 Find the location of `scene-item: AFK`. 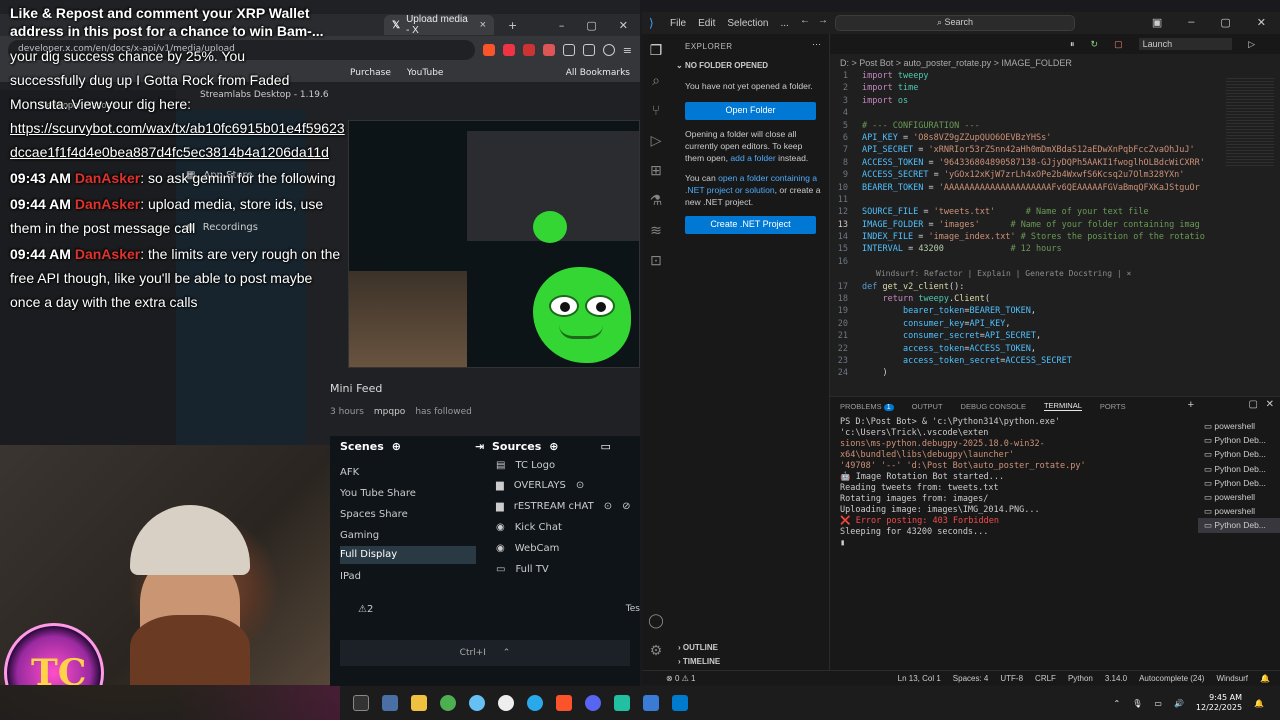

scene-item: AFK is located at coordinates (408, 473).